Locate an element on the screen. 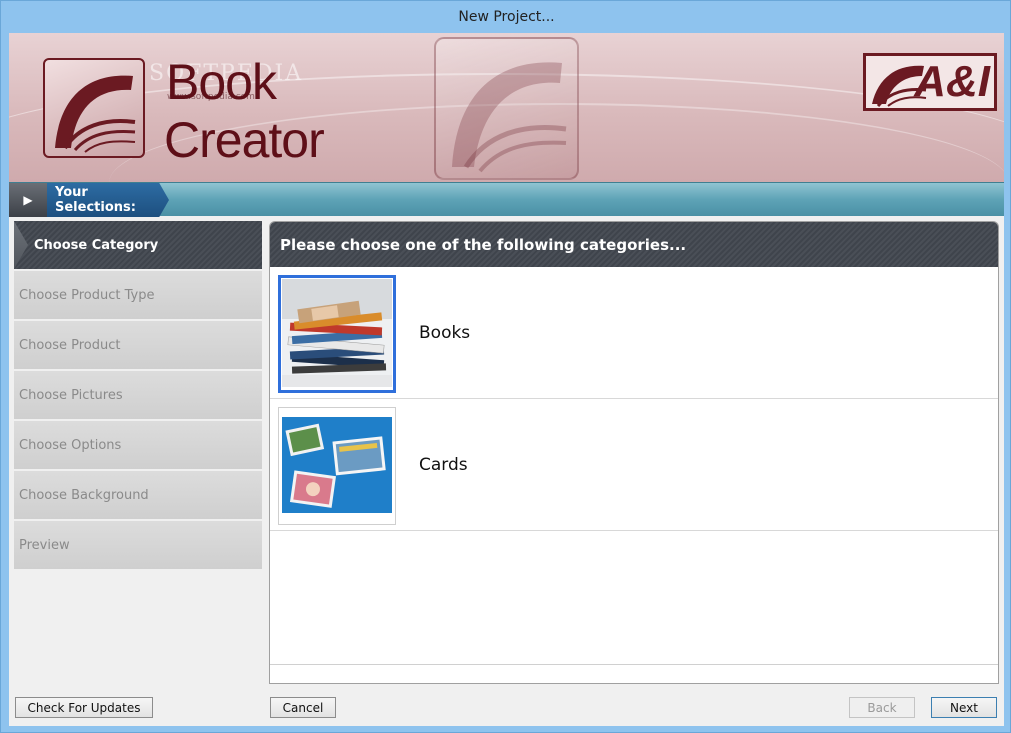  step-choose-pictures: Choose Pictures is located at coordinates (138, 396).